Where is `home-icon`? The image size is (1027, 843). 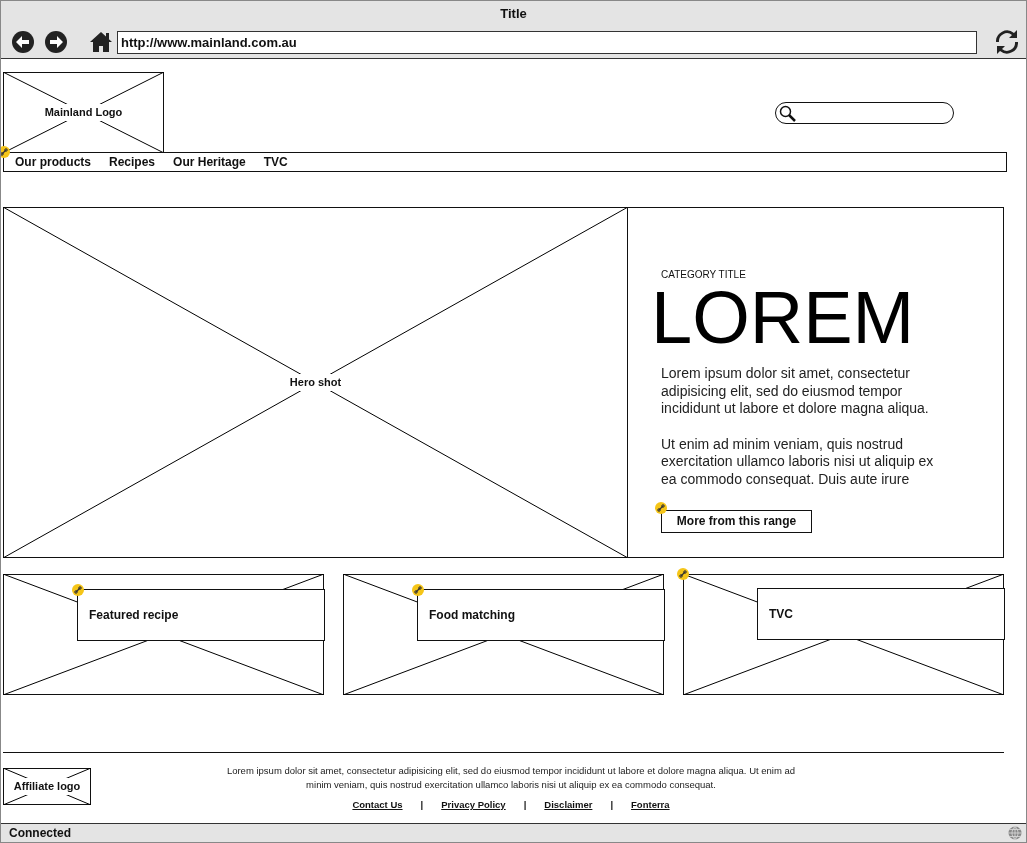 home-icon is located at coordinates (101, 42).